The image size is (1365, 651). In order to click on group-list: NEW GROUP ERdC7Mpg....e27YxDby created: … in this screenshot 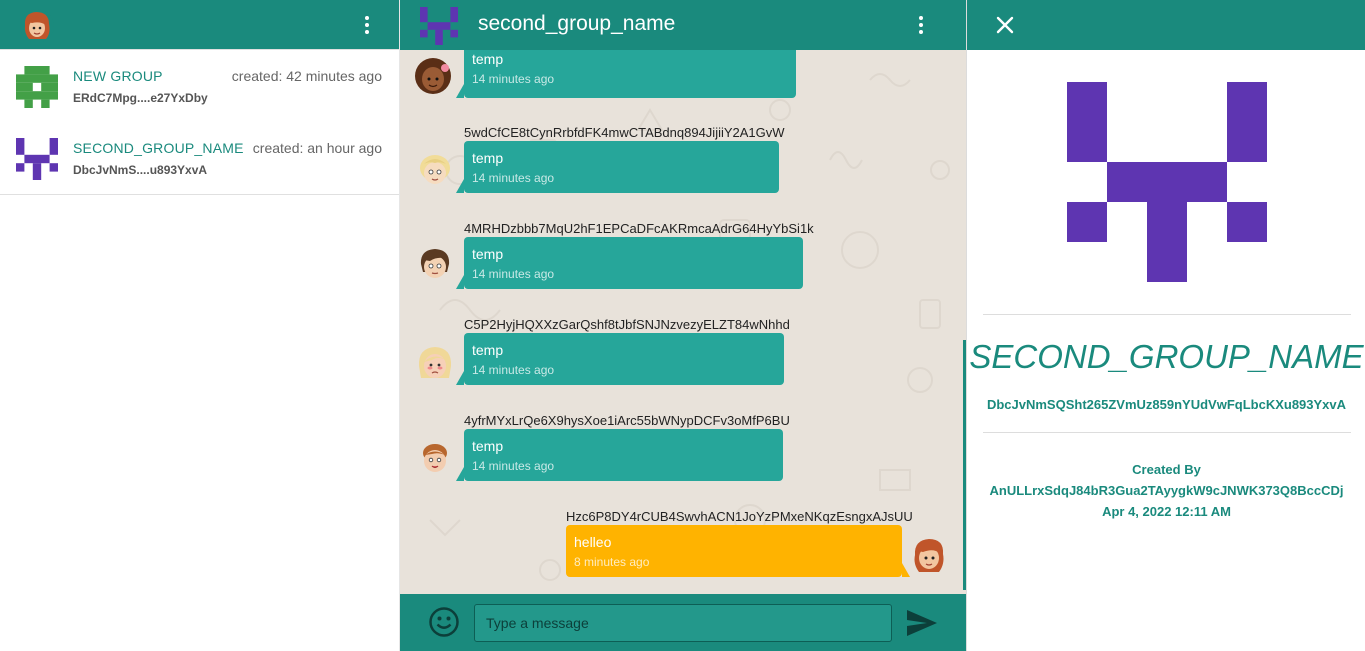, I will do `click(199, 122)`.